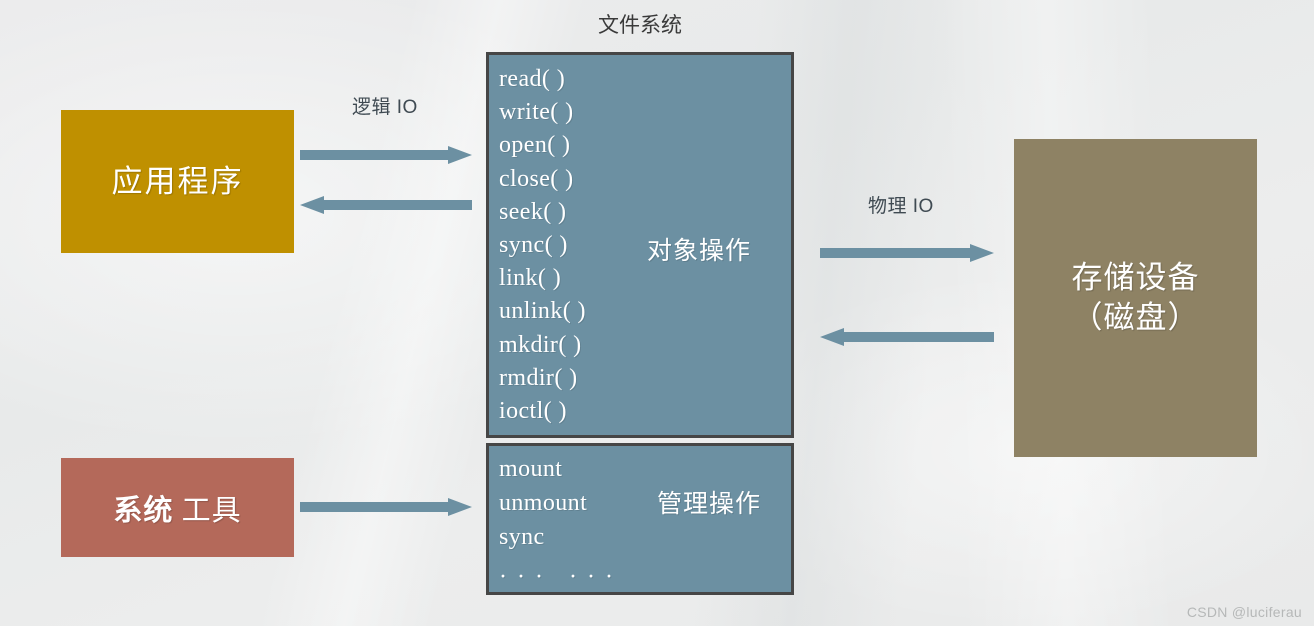  I want to click on arrow-filesystem-to-application, so click(386, 205).